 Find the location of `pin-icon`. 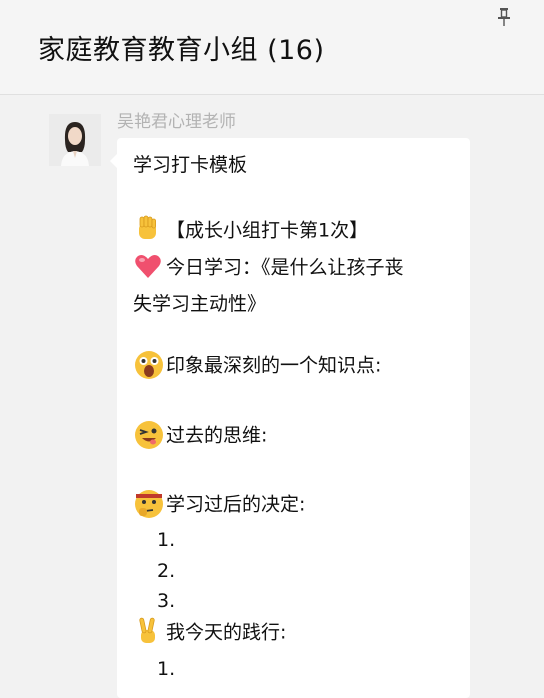

pin-icon is located at coordinates (504, 17).